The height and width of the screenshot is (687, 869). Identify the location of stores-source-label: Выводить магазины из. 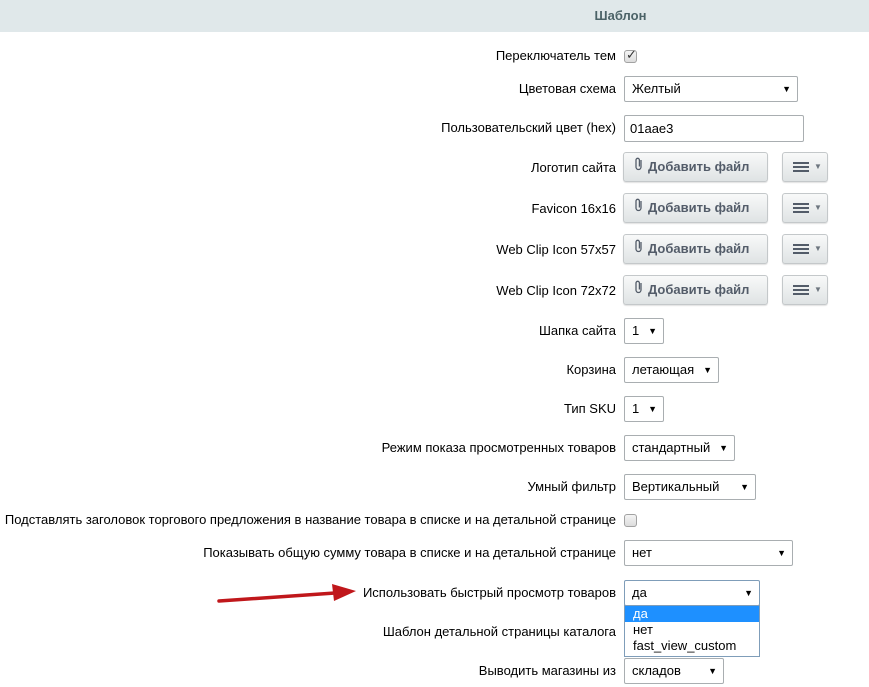
(547, 670).